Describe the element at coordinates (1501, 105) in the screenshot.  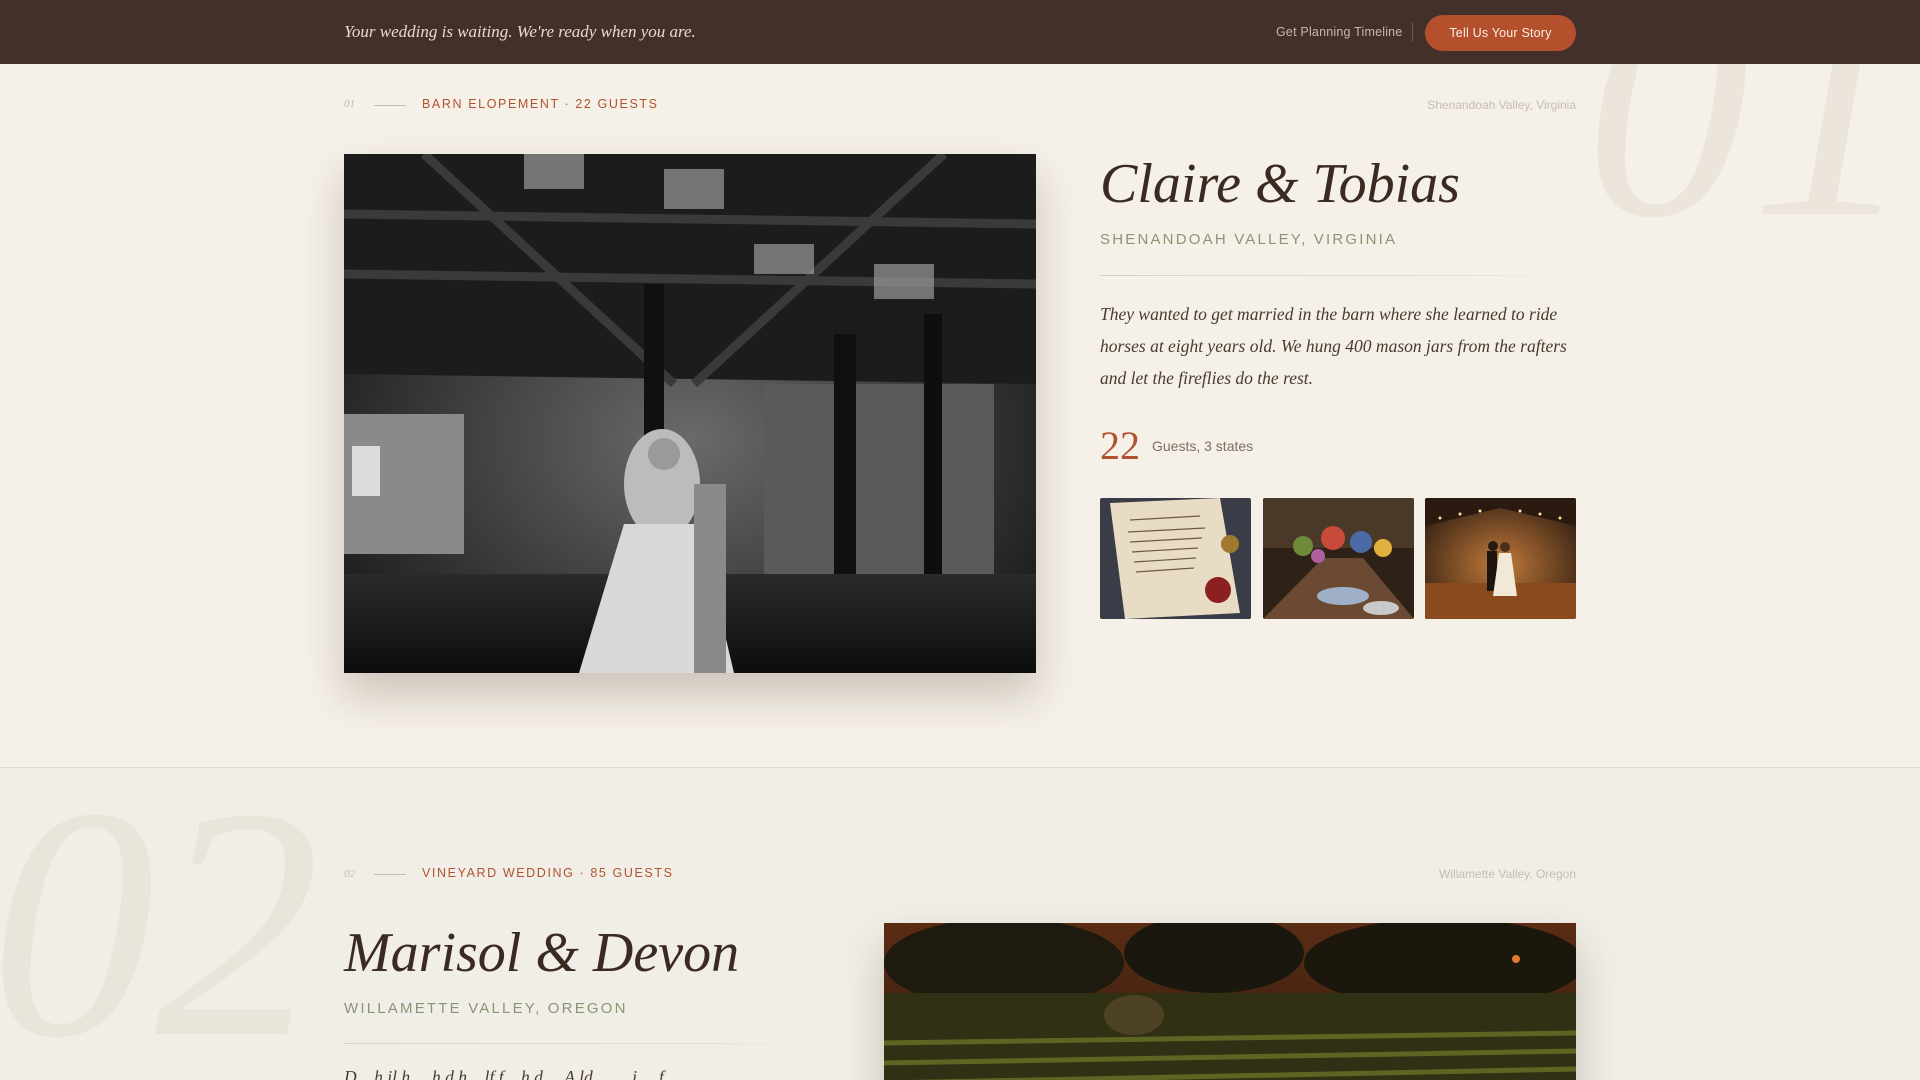
I see `story-location-small: Shenandoah Valley, Virginia` at that location.